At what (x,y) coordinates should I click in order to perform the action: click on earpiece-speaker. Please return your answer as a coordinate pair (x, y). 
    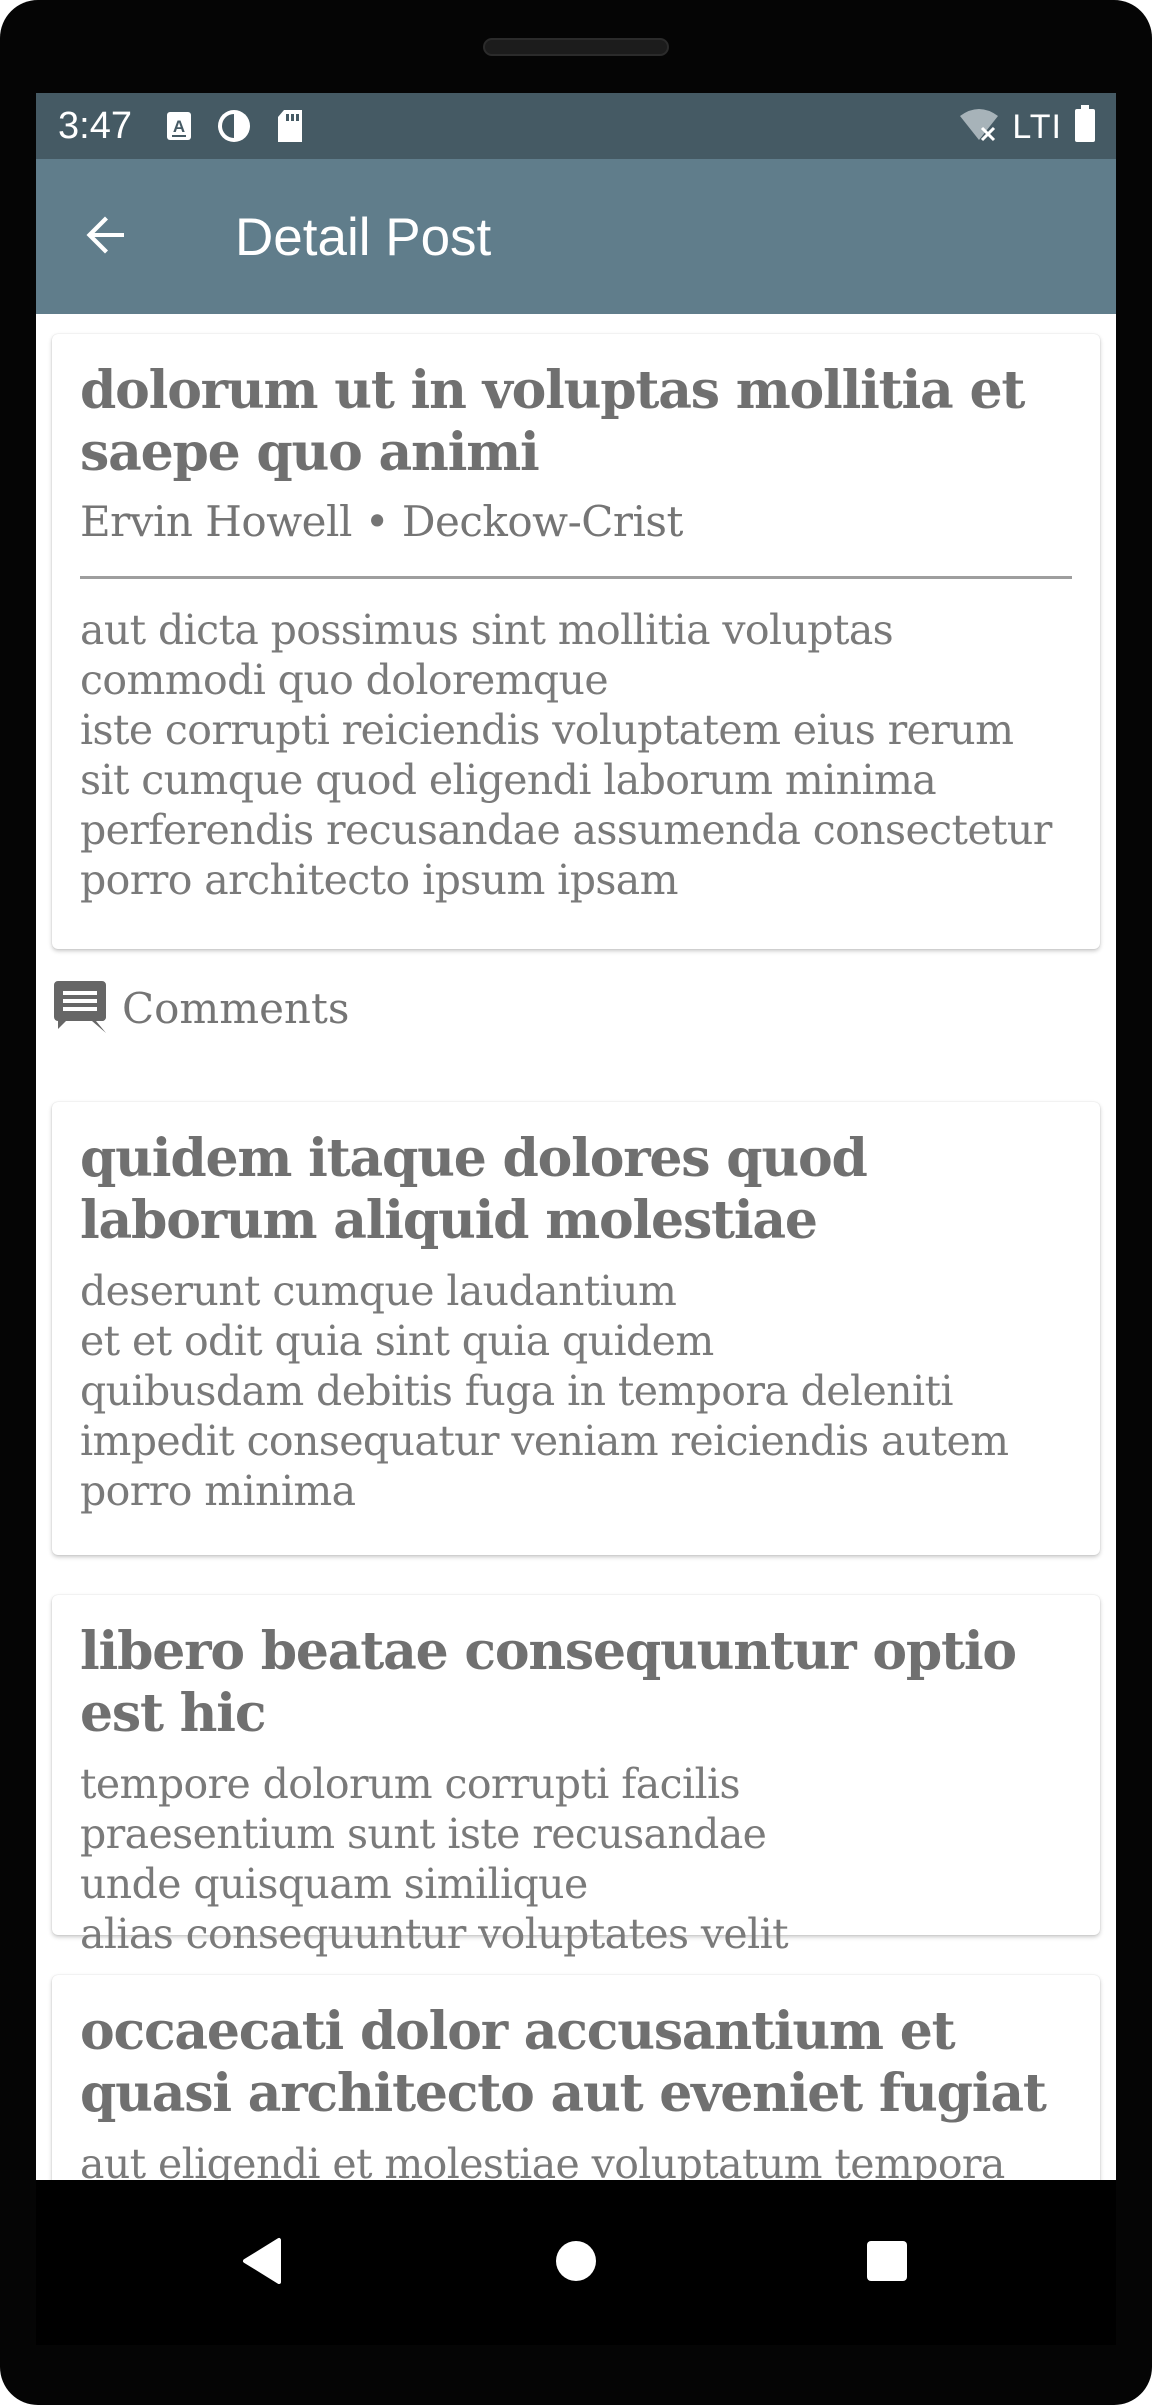
    Looking at the image, I should click on (576, 47).